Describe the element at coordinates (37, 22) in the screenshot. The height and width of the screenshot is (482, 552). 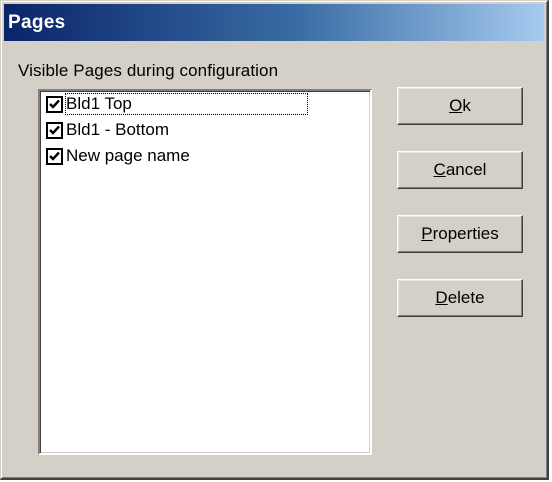
I see `dialog-title: Pages` at that location.